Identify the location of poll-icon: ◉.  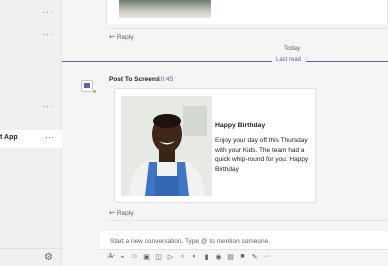
(218, 257).